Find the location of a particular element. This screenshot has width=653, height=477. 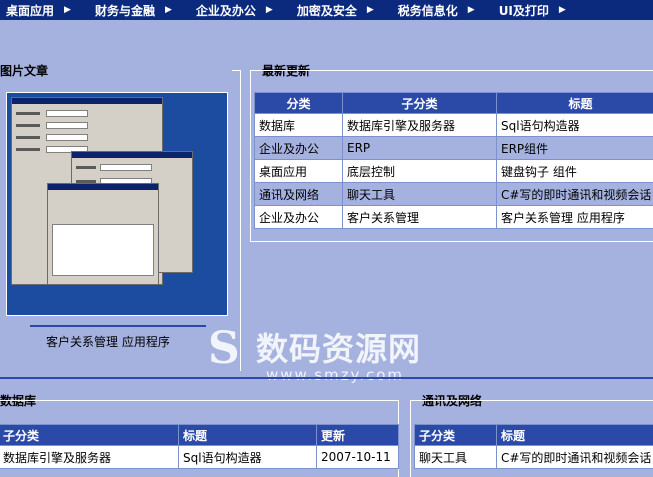

table-row: 数据库引擎及服务器 Sql语句构造器 2007-10-11 is located at coordinates (199, 457).